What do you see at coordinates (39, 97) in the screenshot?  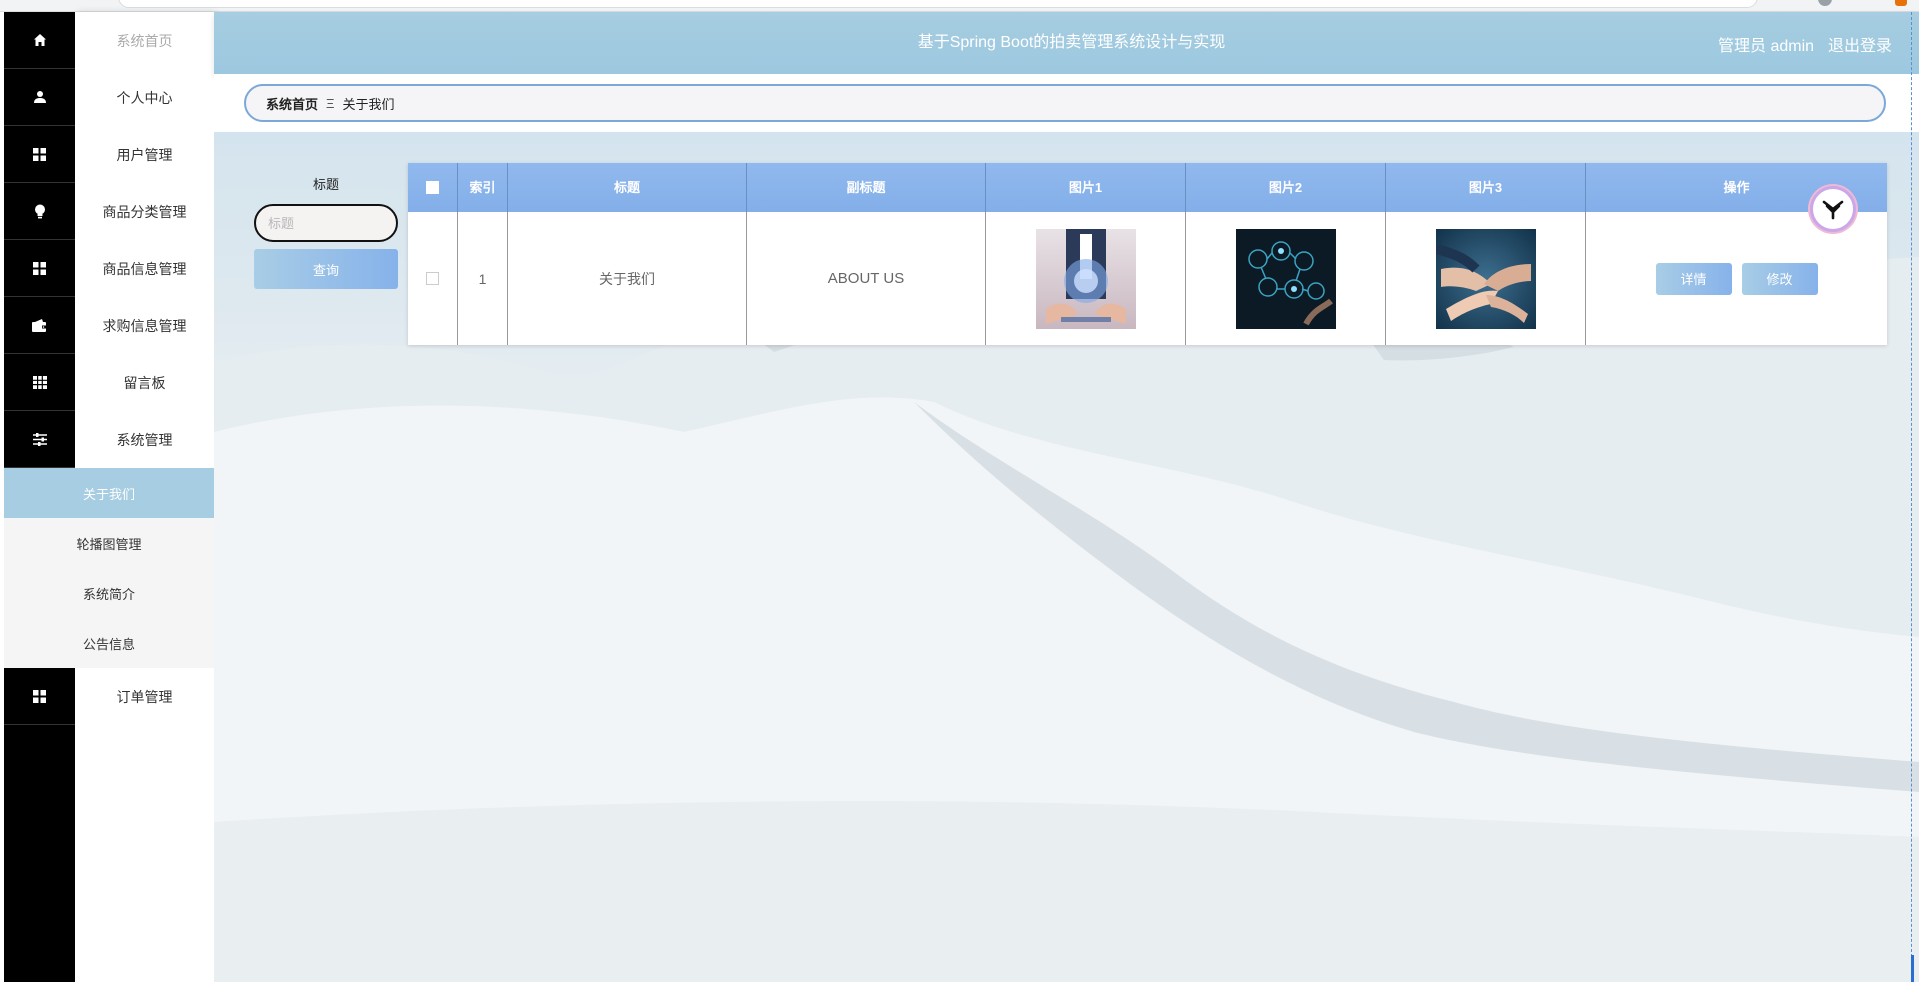 I see `user-icon` at bounding box center [39, 97].